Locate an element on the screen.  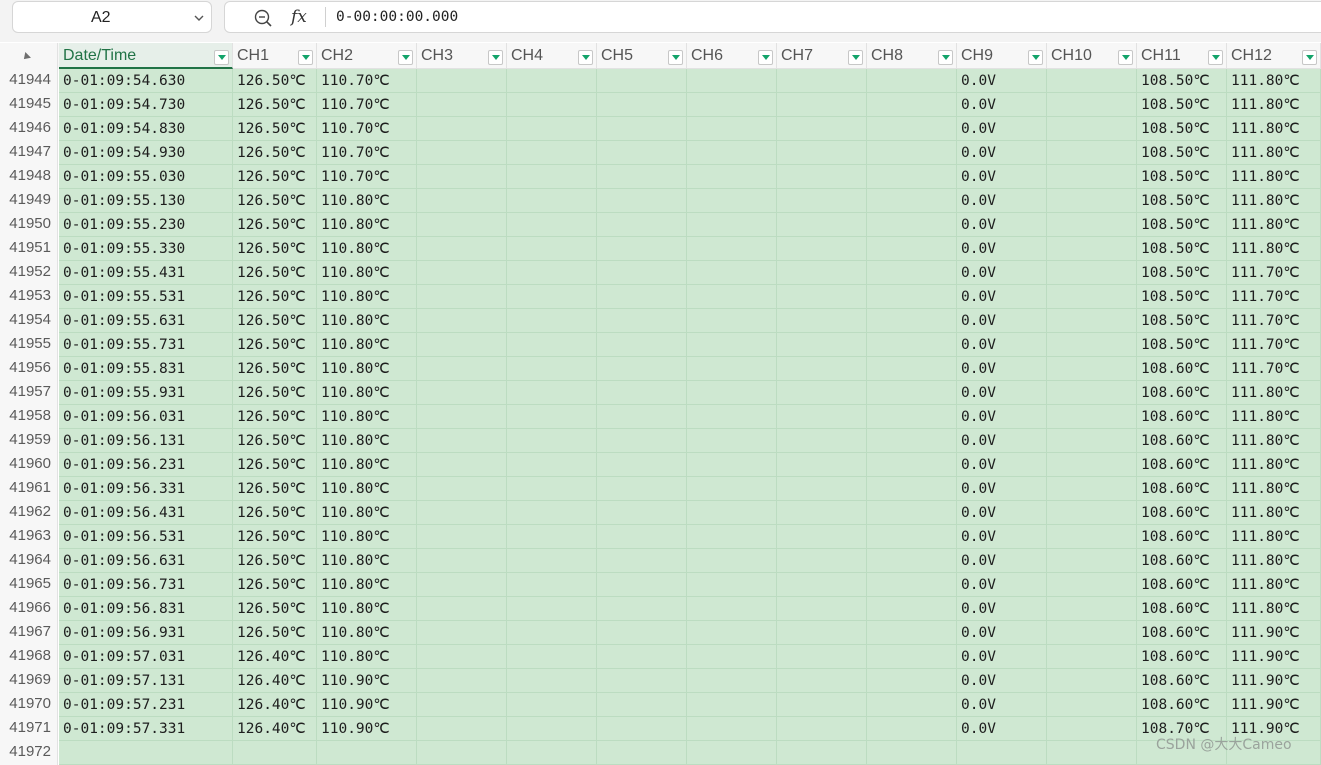
row-number: 41948 is located at coordinates (29, 177).